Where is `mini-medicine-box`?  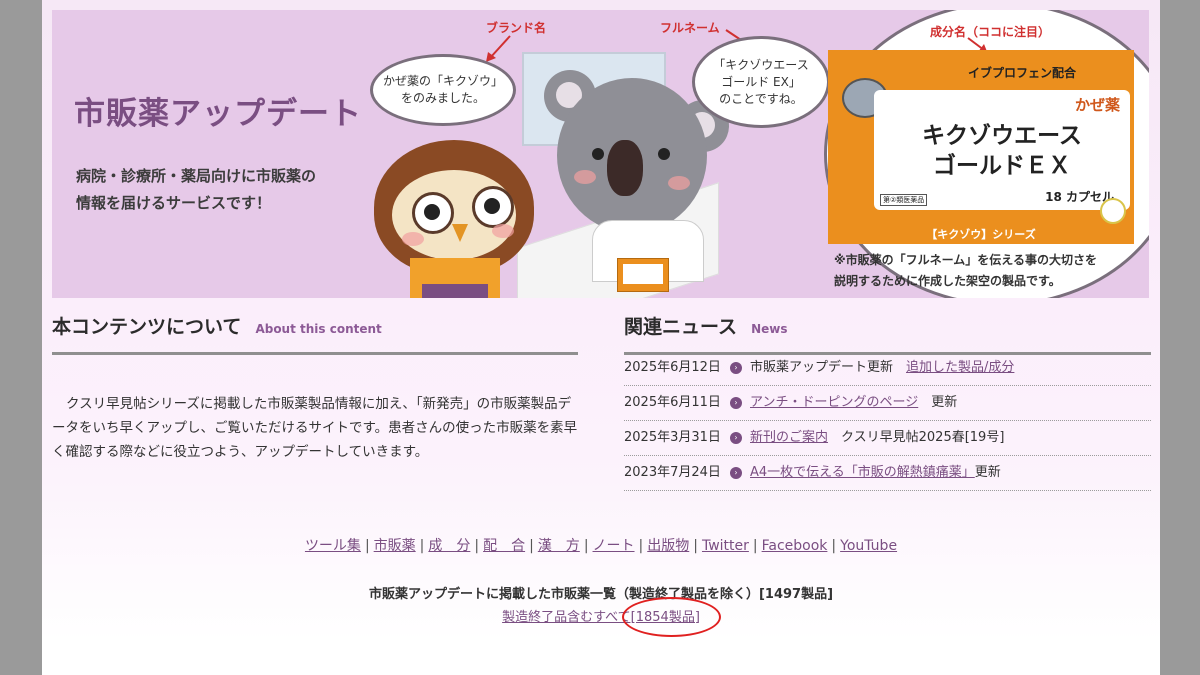 mini-medicine-box is located at coordinates (643, 275).